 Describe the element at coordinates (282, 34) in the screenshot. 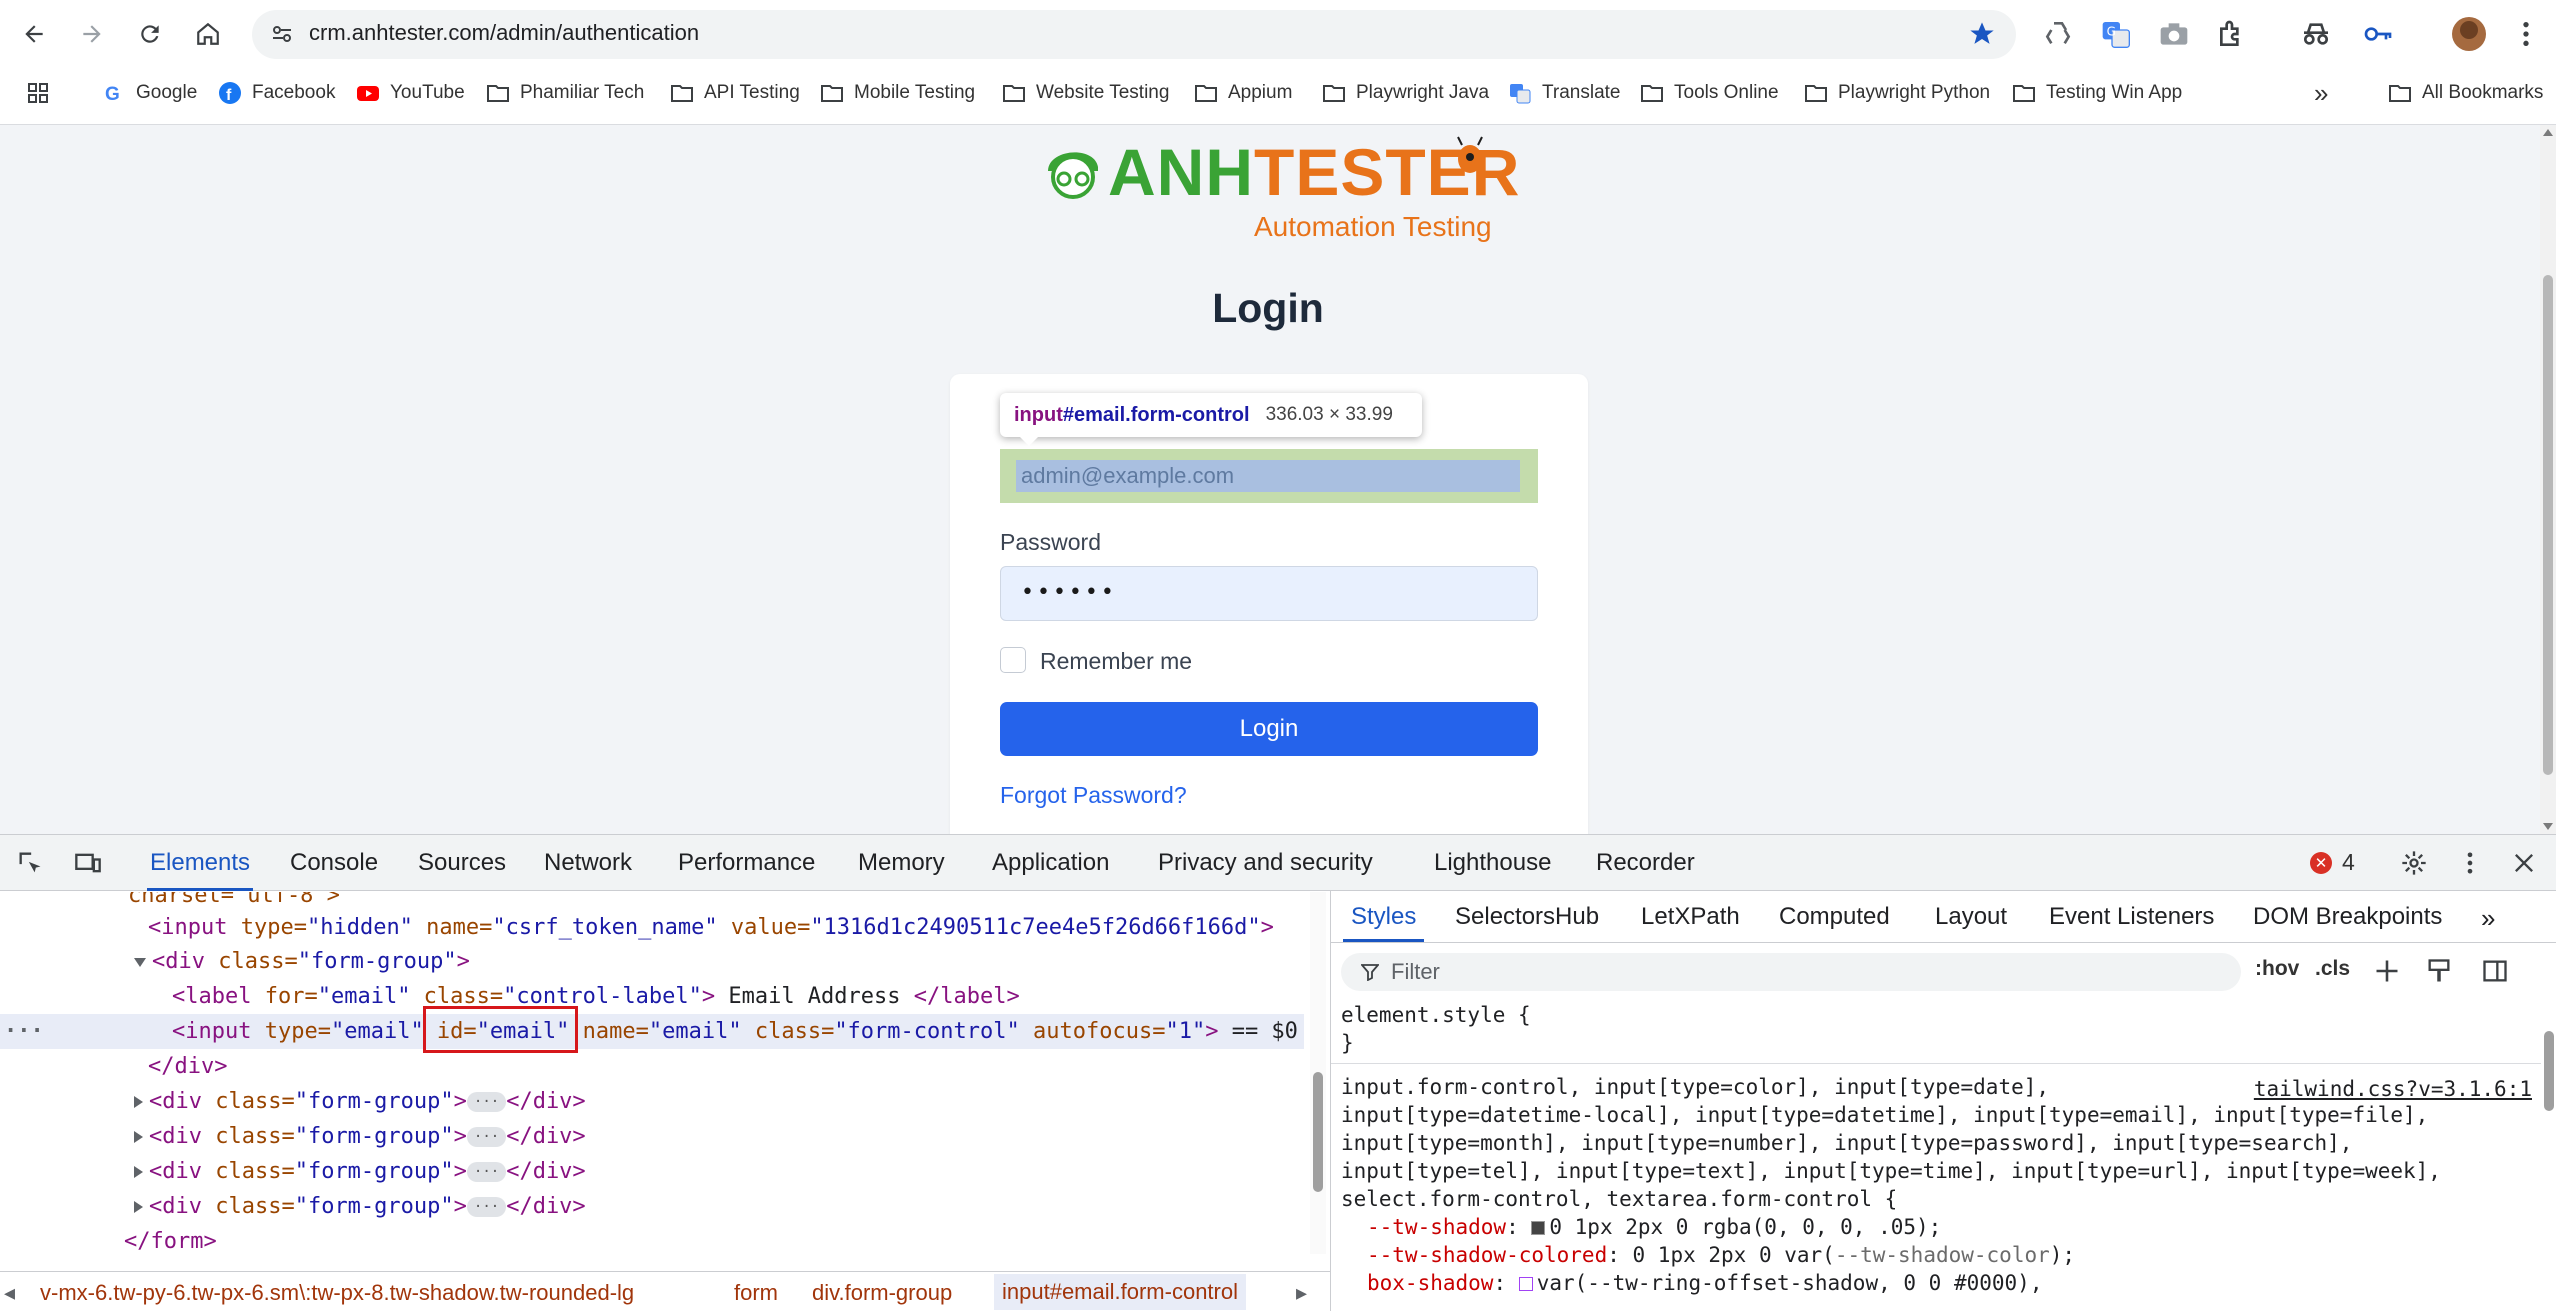

I see `site-info-icon` at that location.